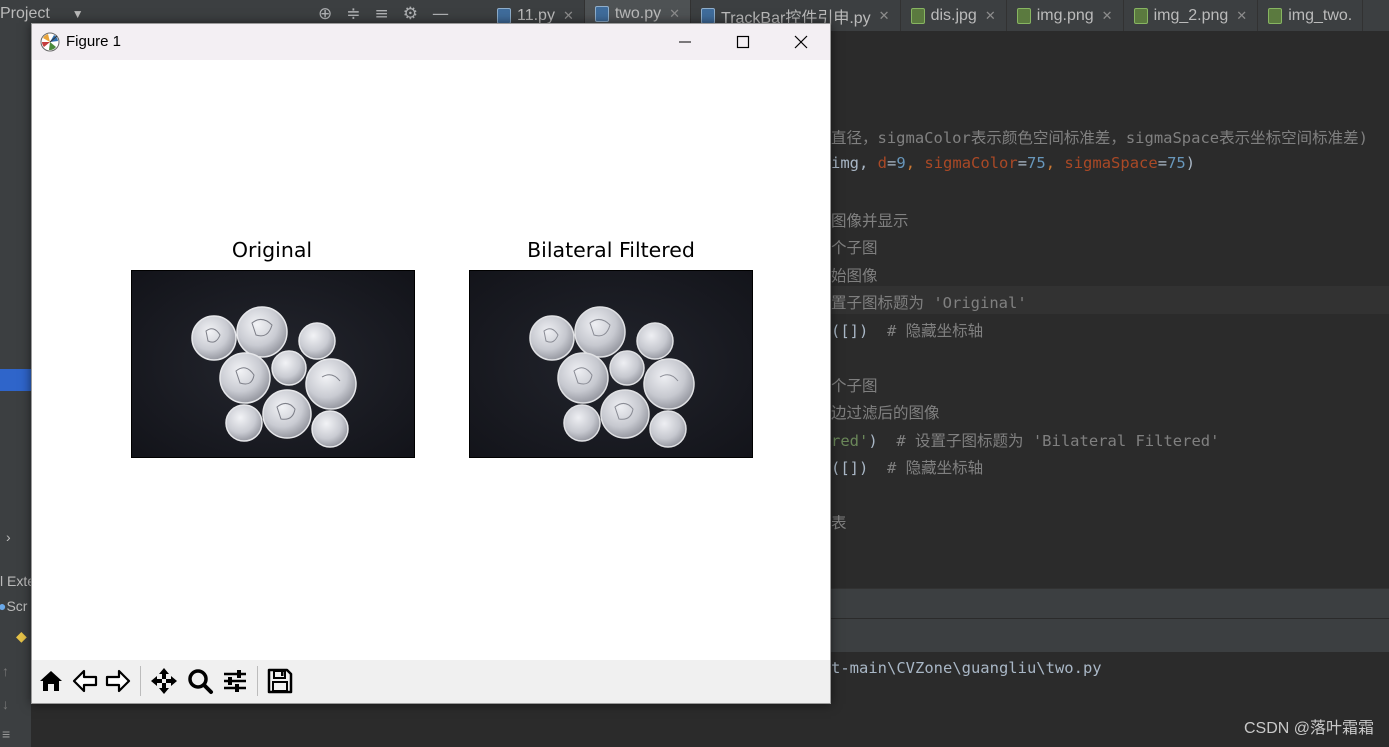 Image resolution: width=1389 pixels, height=747 pixels. What do you see at coordinates (980, 303) in the screenshot?
I see `code-comment: 'Original'` at bounding box center [980, 303].